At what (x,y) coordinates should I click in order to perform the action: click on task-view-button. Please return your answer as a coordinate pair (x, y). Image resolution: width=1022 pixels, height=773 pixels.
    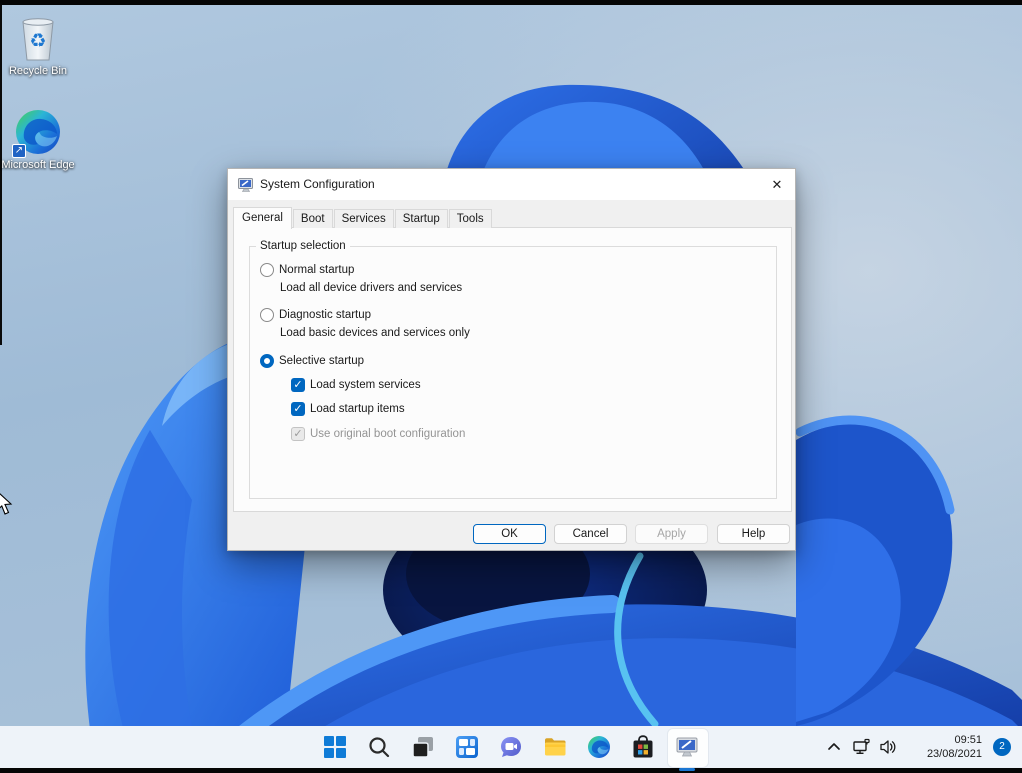
    Looking at the image, I should click on (423, 747).